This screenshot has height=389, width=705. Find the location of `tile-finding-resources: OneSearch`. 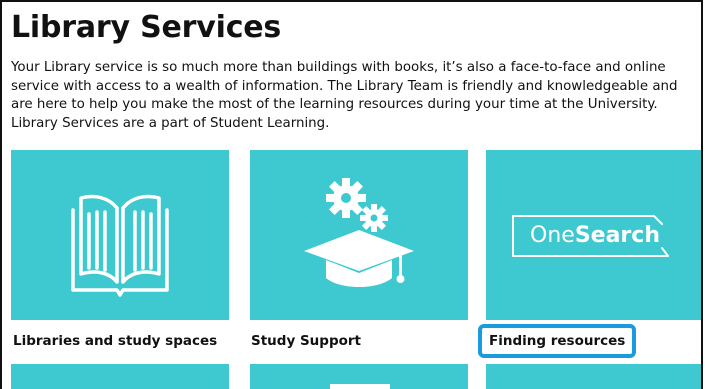

tile-finding-resources: OneSearch is located at coordinates (593, 235).